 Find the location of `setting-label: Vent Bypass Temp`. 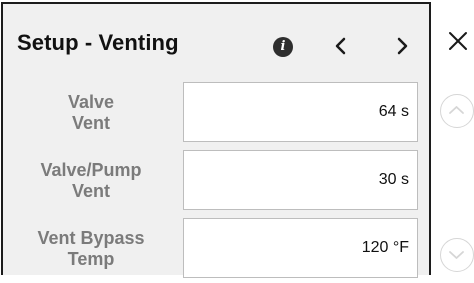

setting-label: Vent Bypass Temp is located at coordinates (91, 249).